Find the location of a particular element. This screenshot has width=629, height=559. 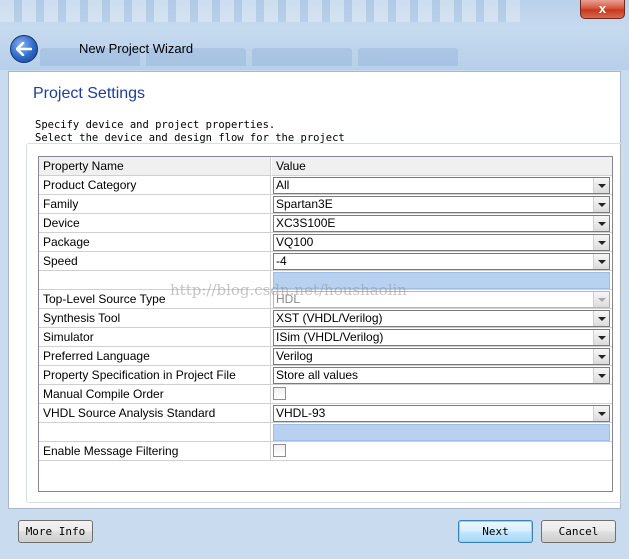

page-title: Project Settings is located at coordinates (89, 93).